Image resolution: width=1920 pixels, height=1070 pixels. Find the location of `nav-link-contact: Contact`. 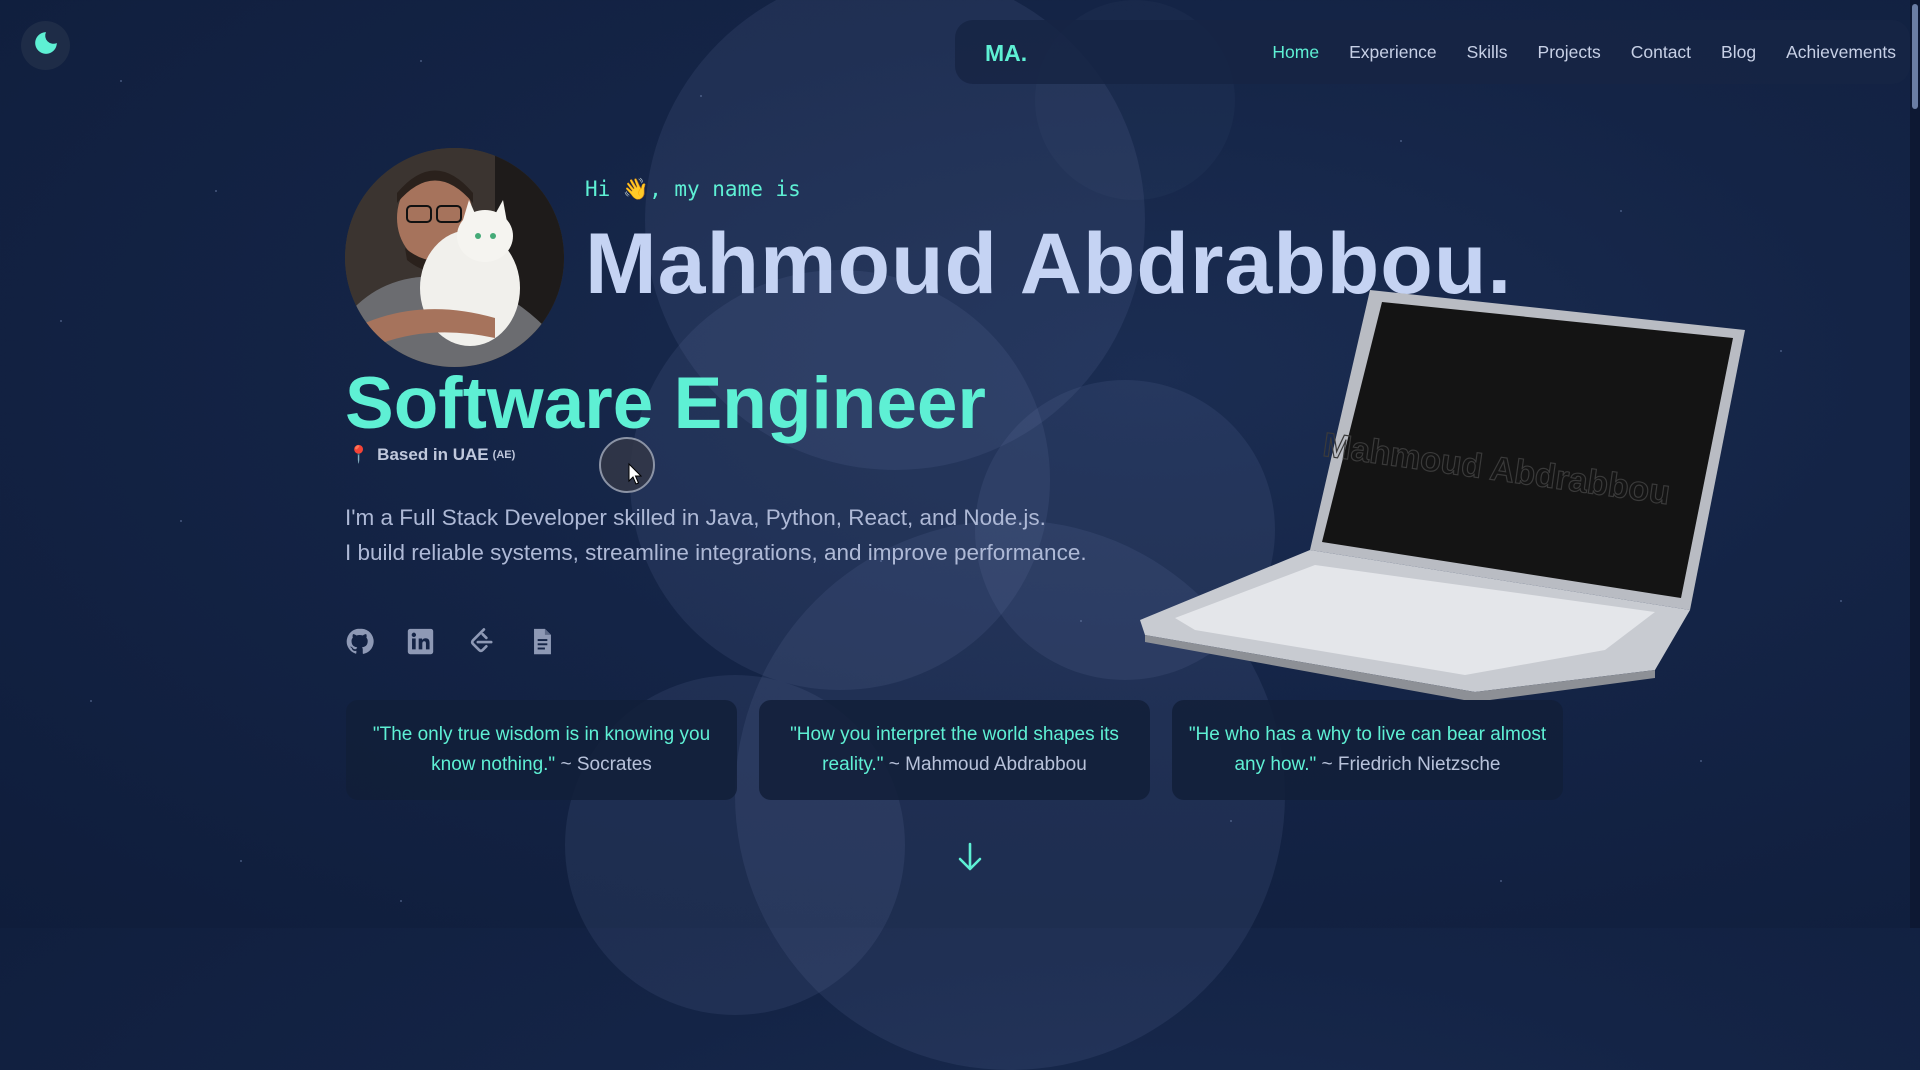

nav-link-contact: Contact is located at coordinates (1661, 52).